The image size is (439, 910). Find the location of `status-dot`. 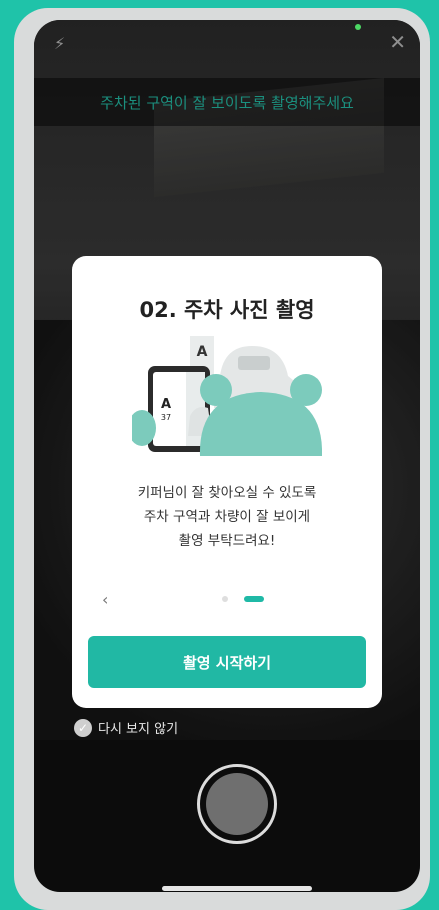

status-dot is located at coordinates (358, 27).